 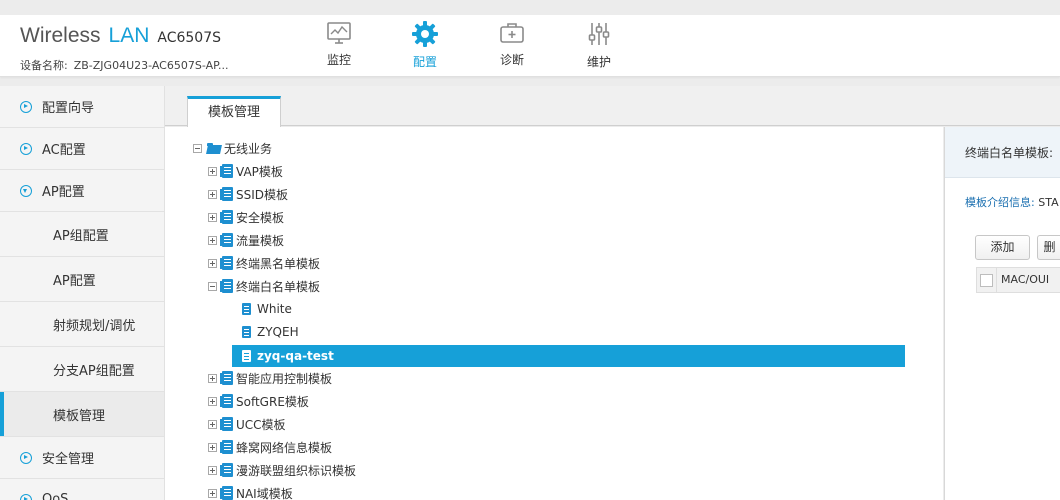 What do you see at coordinates (264, 493) in the screenshot?
I see `tree-node-label: NAI域模板` at bounding box center [264, 493].